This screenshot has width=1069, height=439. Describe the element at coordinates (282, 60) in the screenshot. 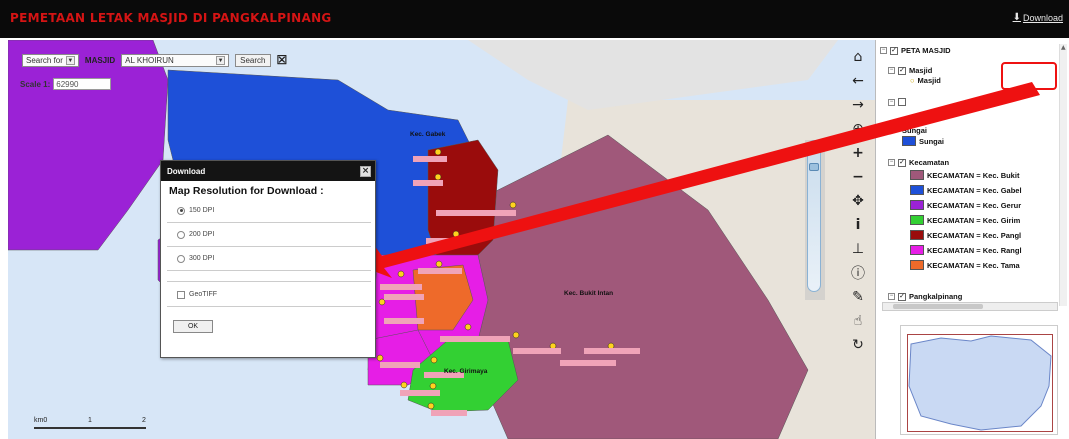

I see `close-icon: ☒` at that location.